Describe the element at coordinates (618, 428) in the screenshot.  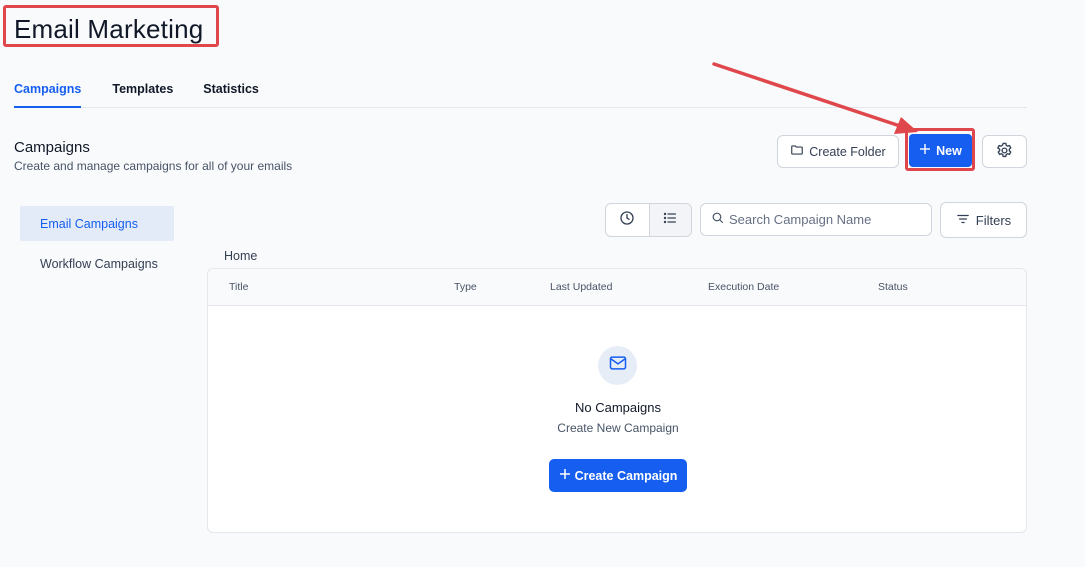
I see `empty-state-subtitle: Create New Campaign` at that location.